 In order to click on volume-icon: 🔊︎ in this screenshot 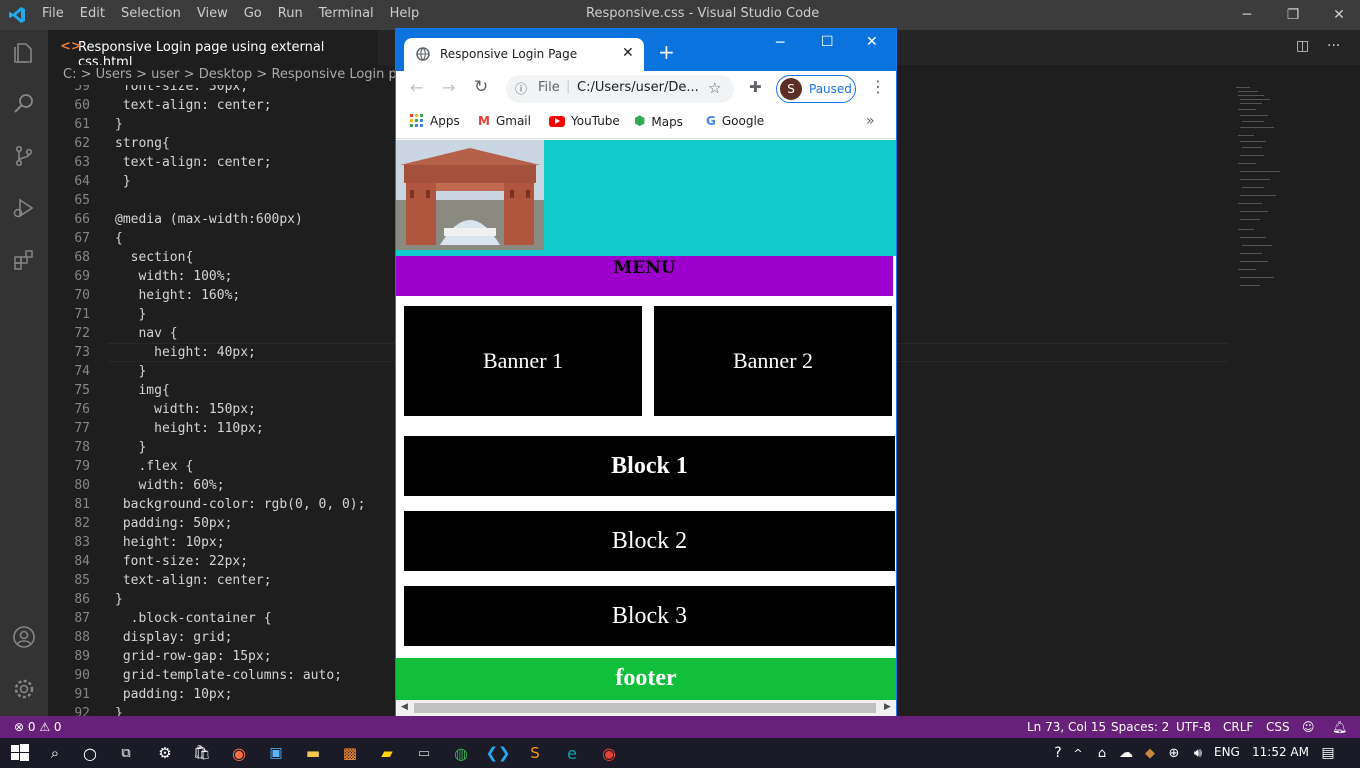, I will do `click(1198, 753)`.